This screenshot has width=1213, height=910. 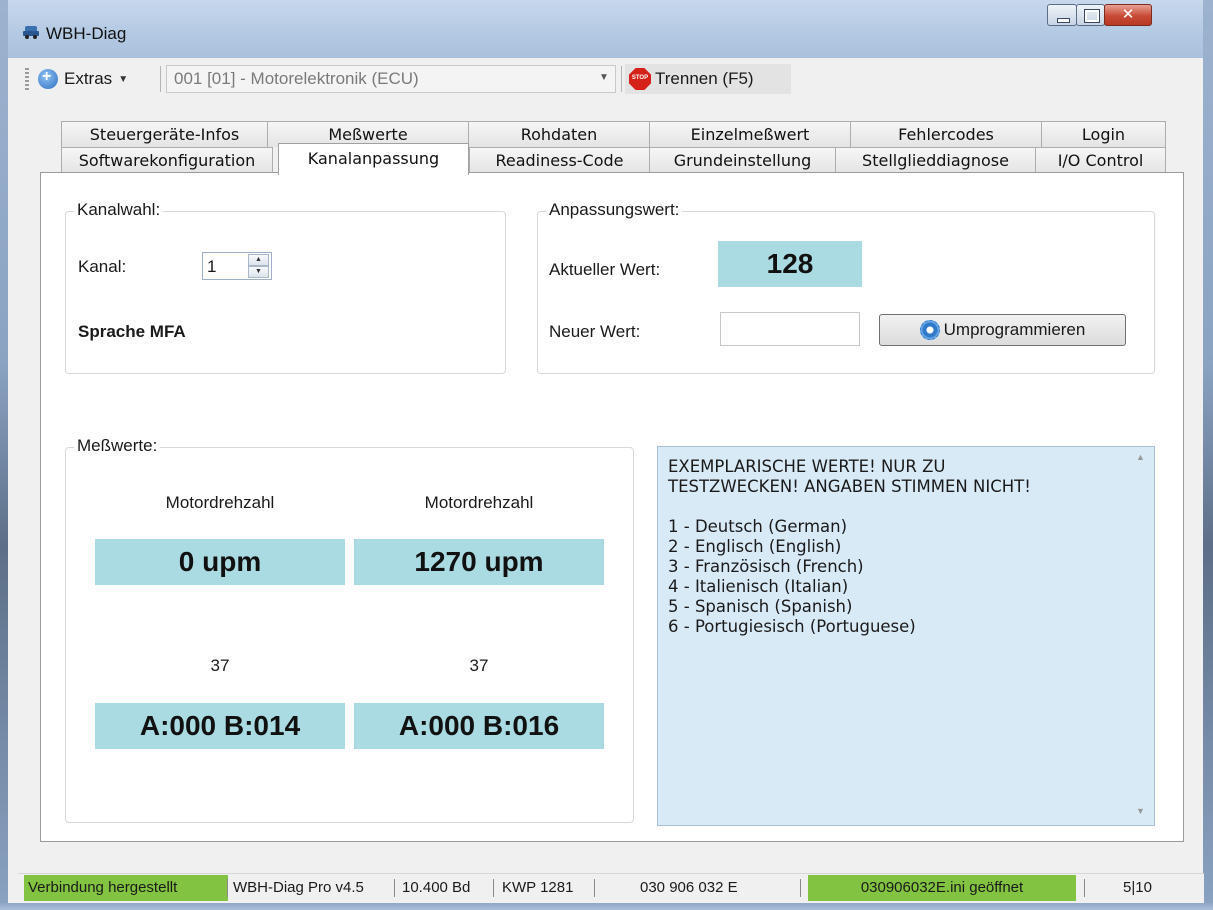 I want to click on tab-softwarekonfiguration: Softwarekonfiguration, so click(x=167, y=160).